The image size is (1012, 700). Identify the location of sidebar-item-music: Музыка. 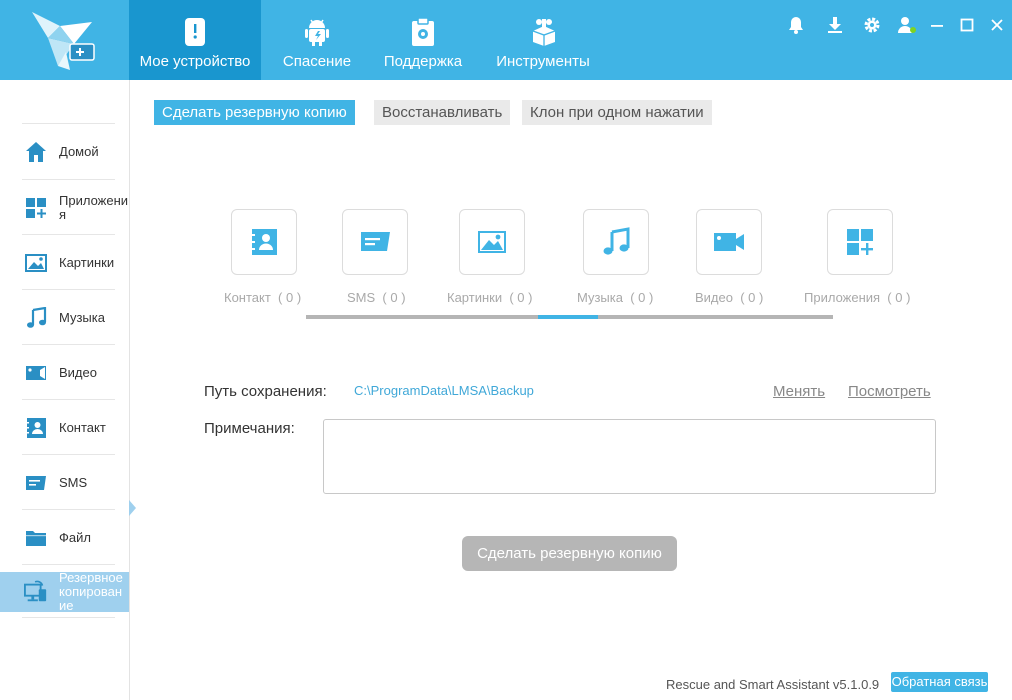
(64, 317).